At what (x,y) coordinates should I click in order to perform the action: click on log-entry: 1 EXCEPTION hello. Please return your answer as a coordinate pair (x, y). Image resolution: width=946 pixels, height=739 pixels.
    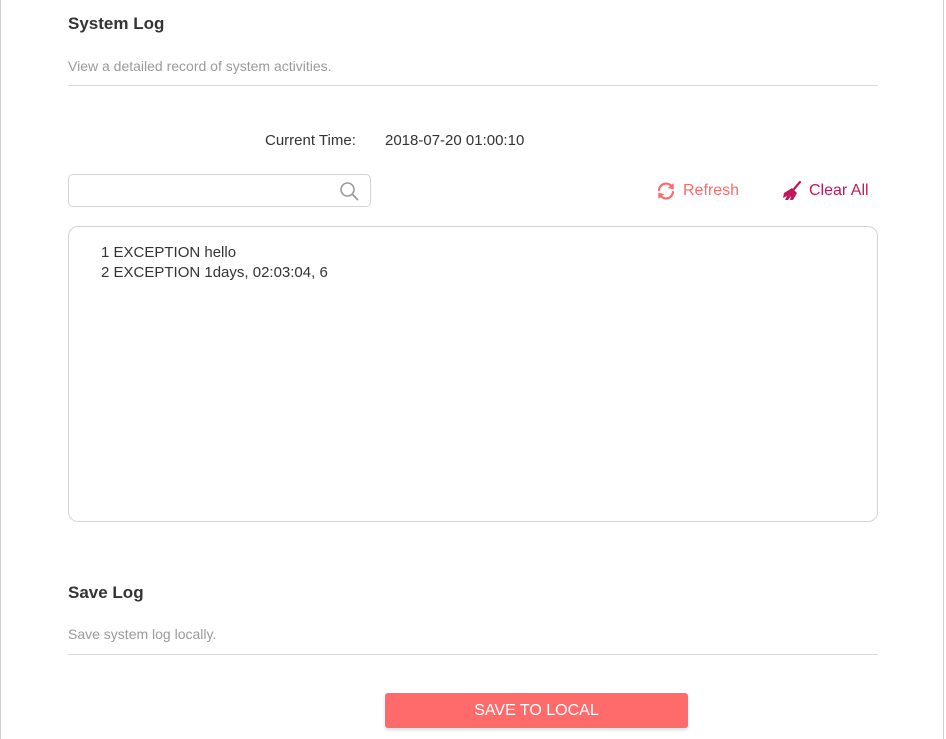
    Looking at the image, I should click on (169, 252).